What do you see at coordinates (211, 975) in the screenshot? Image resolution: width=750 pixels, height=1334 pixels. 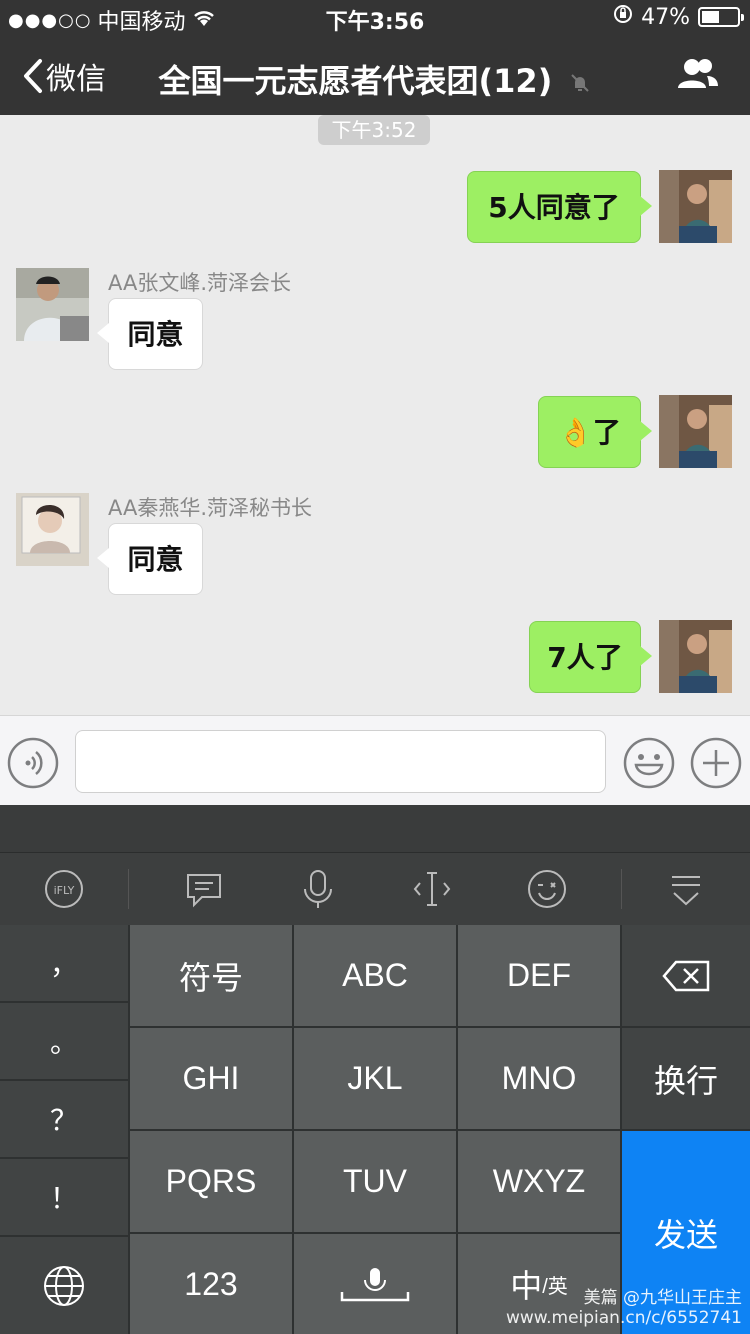 I see `key-symbols: 符号` at bounding box center [211, 975].